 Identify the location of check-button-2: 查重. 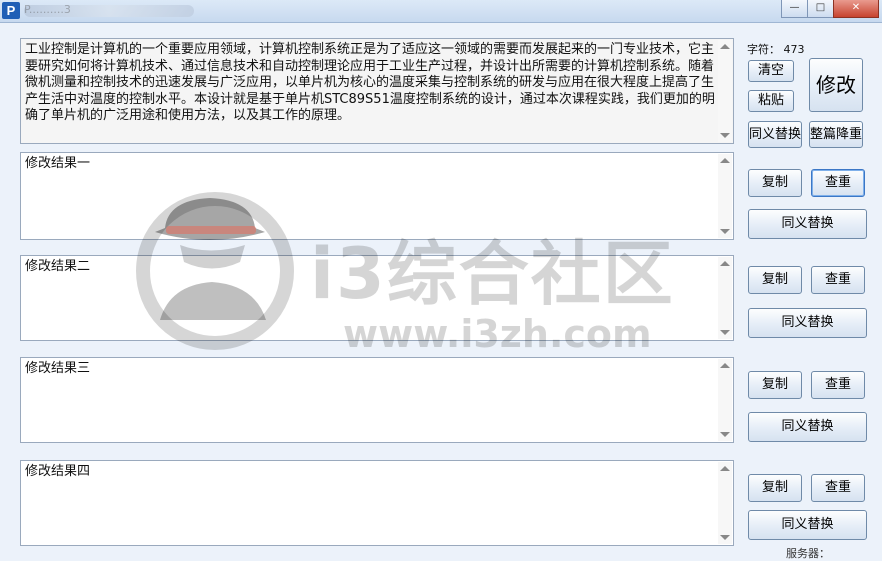
(838, 280).